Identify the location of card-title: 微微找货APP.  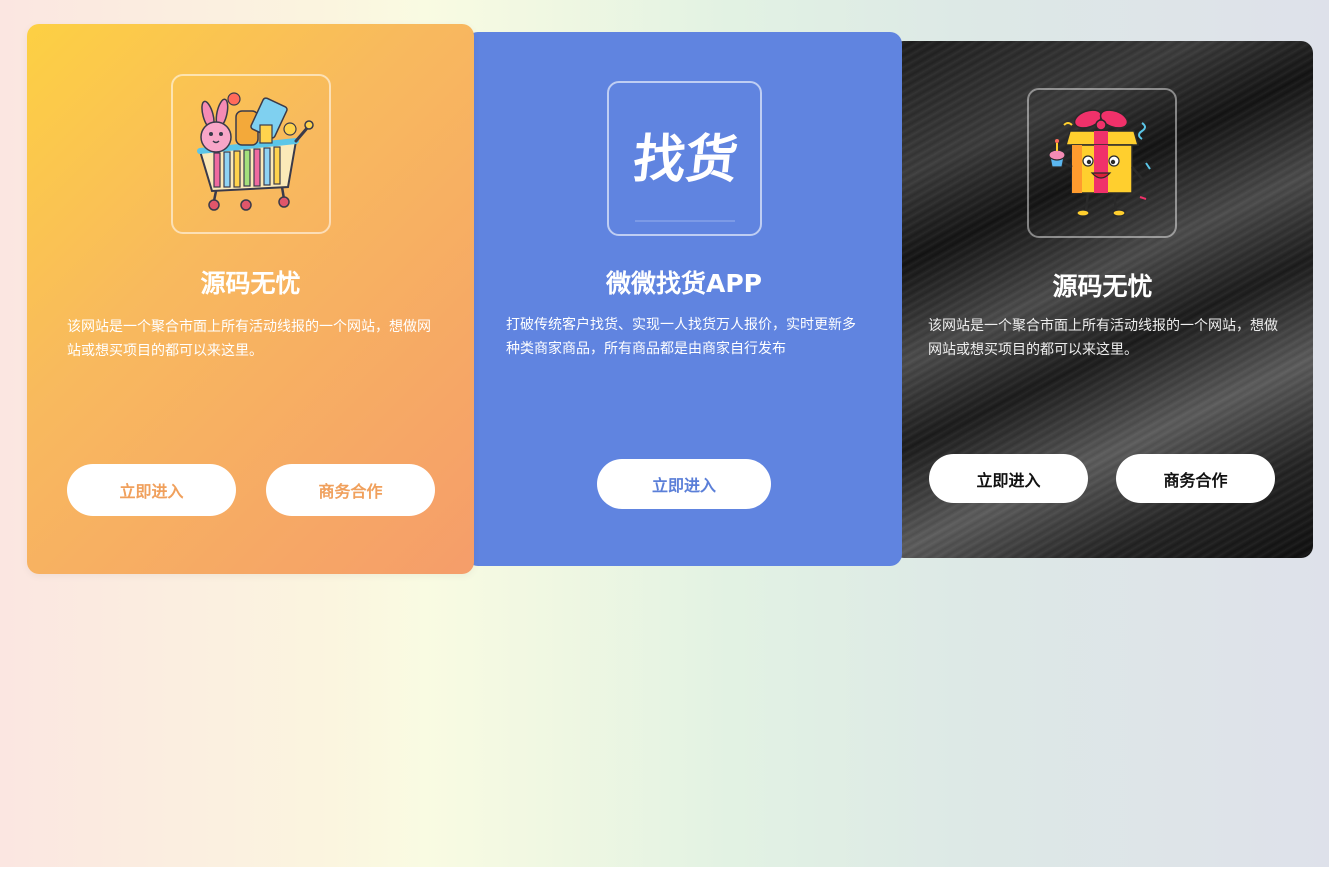
(684, 283).